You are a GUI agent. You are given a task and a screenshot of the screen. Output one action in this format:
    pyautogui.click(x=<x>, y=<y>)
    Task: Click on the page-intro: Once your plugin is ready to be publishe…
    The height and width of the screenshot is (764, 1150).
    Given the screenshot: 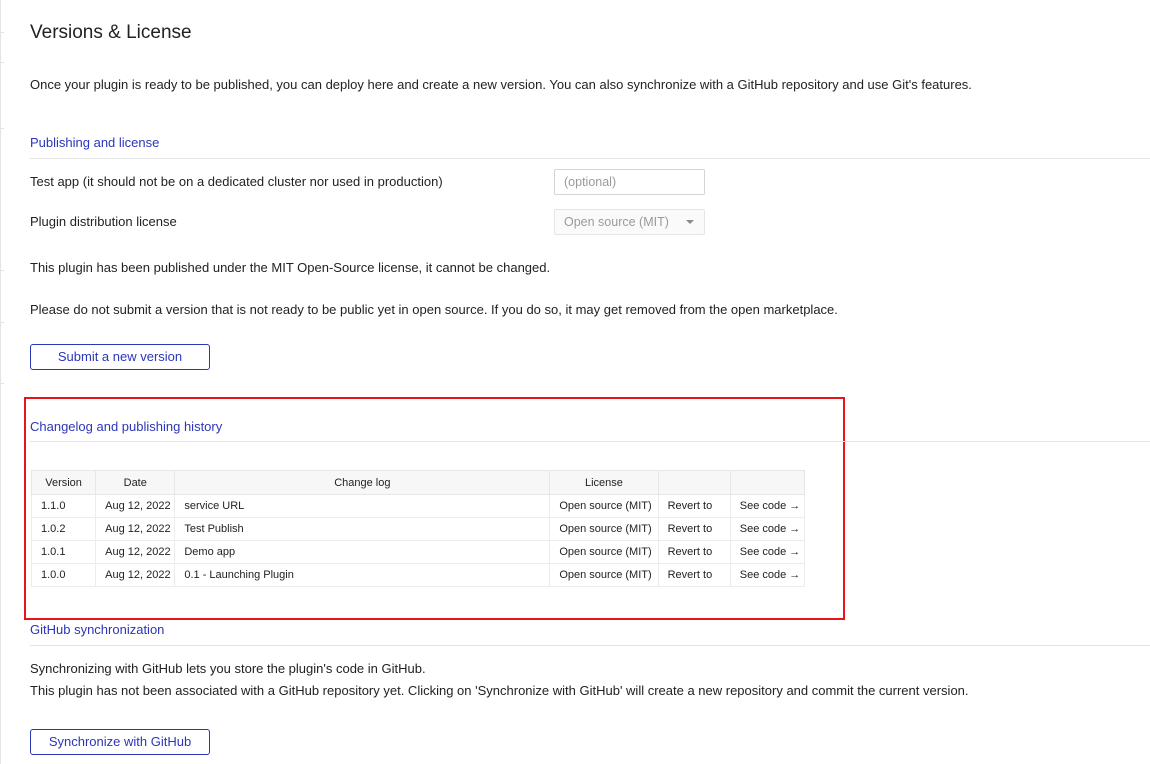 What is the action you would take?
    pyautogui.click(x=501, y=84)
    